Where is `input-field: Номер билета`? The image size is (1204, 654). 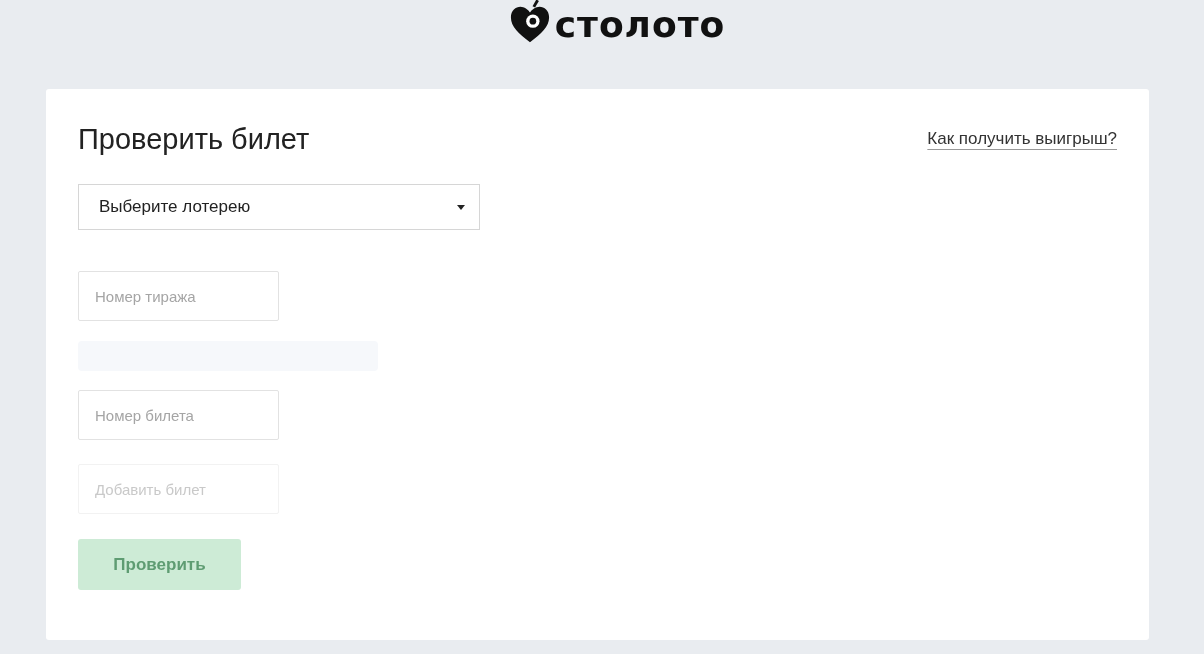
input-field: Номер билета is located at coordinates (178, 415).